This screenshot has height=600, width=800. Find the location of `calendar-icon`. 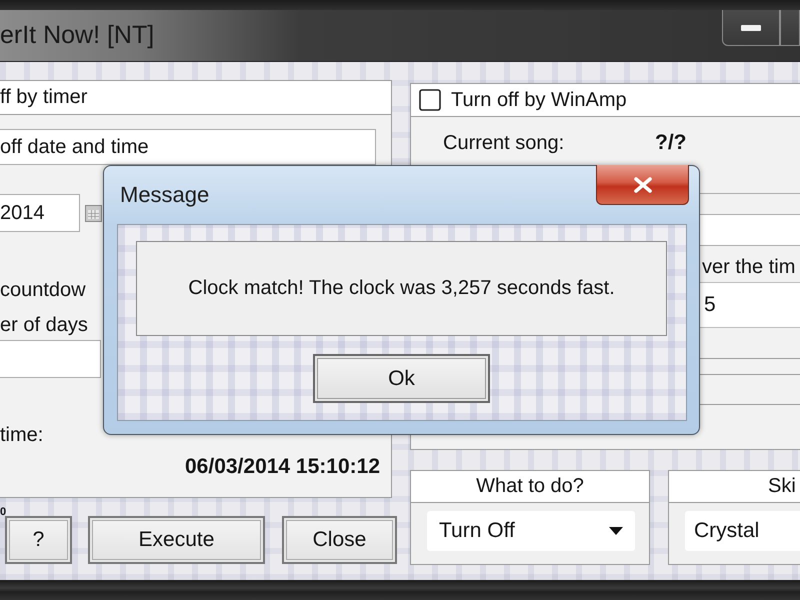

calendar-icon is located at coordinates (93, 213).